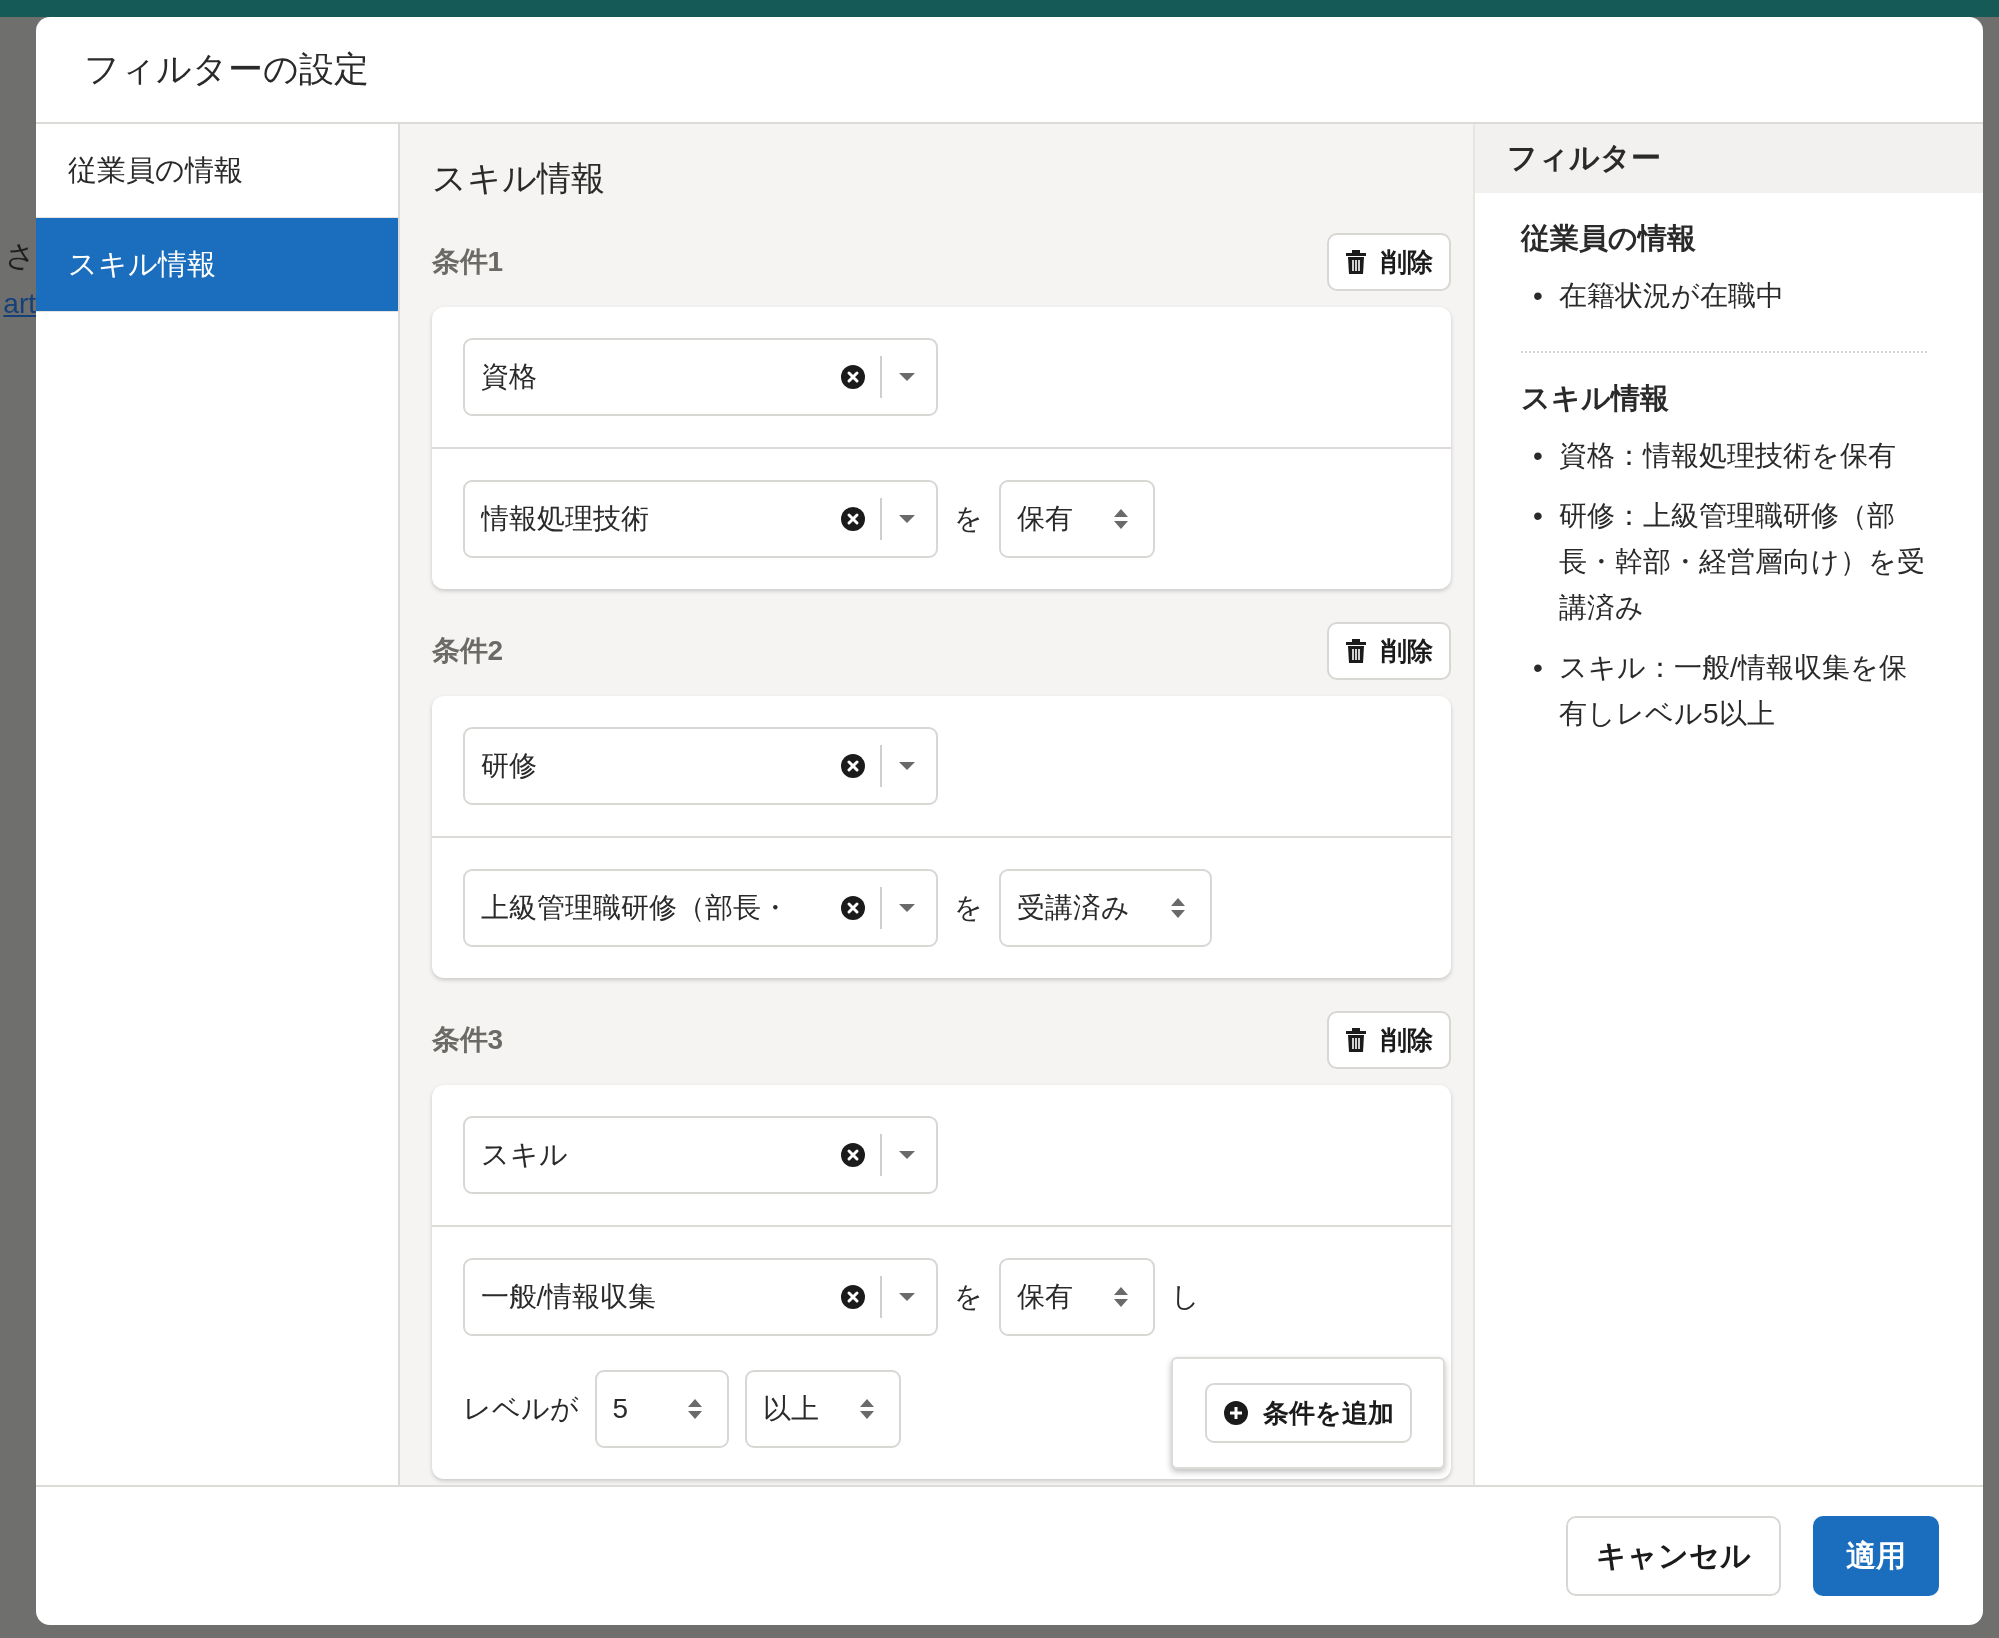 Image resolution: width=1999 pixels, height=1638 pixels. I want to click on connector-text: レベルが, so click(520, 1409).